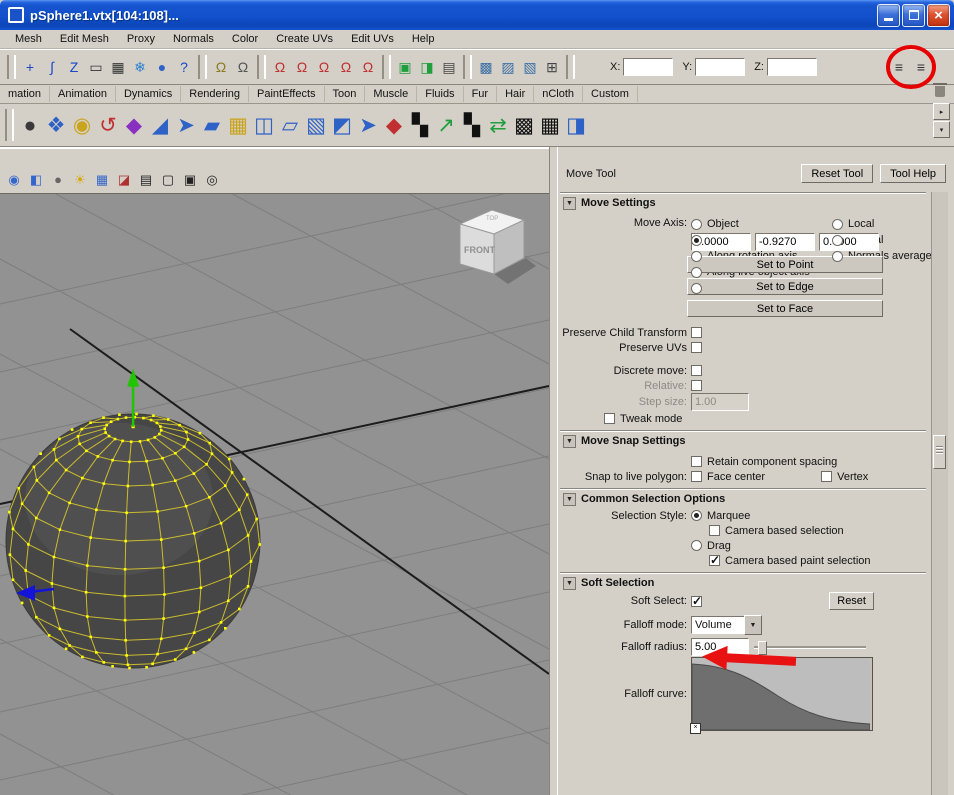  What do you see at coordinates (190, 180) in the screenshot?
I see `resolution-gate-icon: ▣` at bounding box center [190, 180].